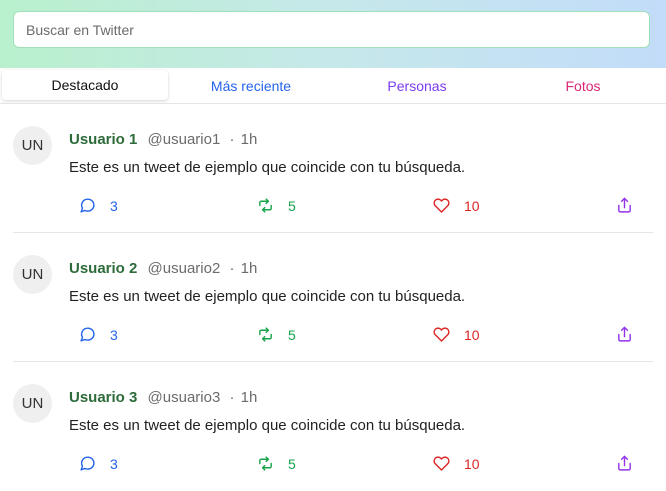 The width and height of the screenshot is (666, 491). Describe the element at coordinates (85, 85) in the screenshot. I see `tab-destacado: Destacado` at that location.